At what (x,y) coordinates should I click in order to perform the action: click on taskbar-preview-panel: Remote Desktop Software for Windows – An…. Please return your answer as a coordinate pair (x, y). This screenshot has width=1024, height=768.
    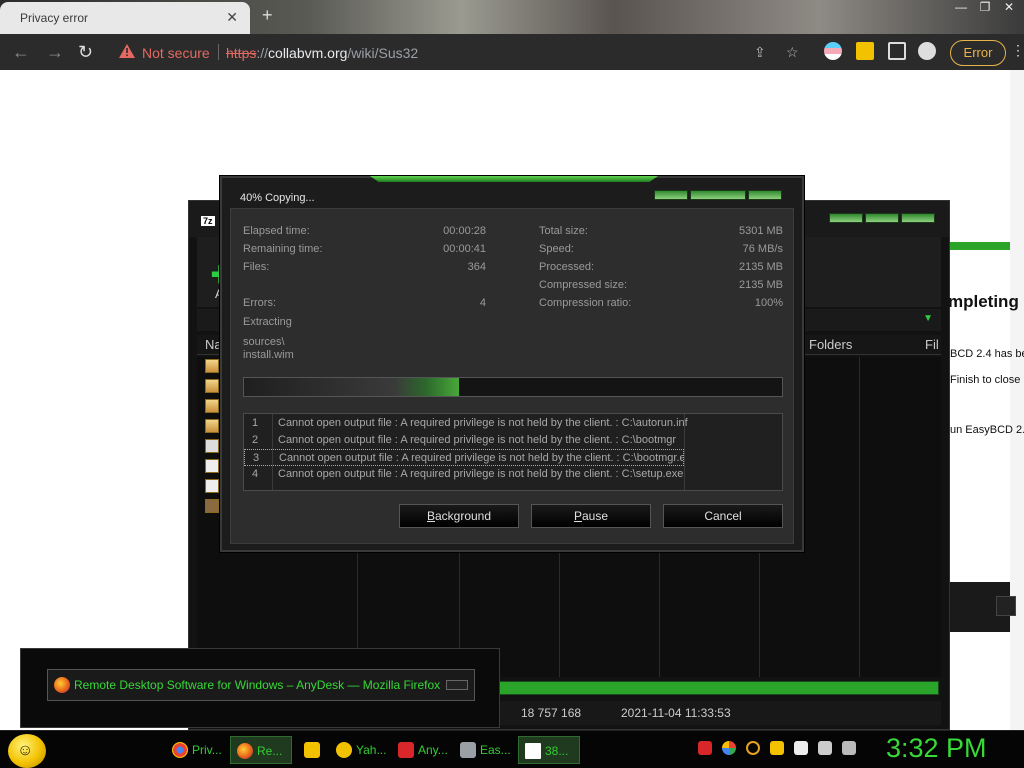
    Looking at the image, I should click on (260, 688).